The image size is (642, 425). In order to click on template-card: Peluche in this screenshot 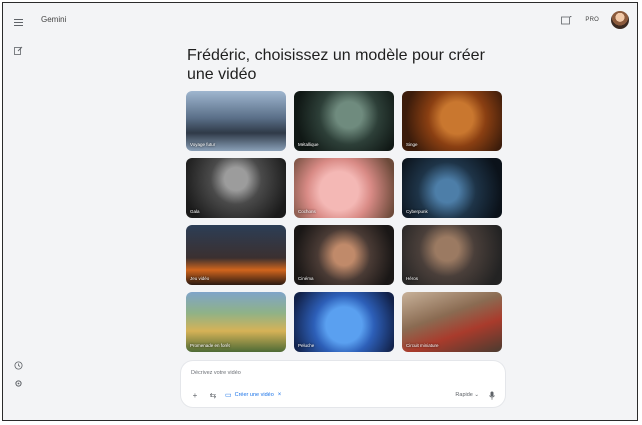, I will do `click(344, 322)`.